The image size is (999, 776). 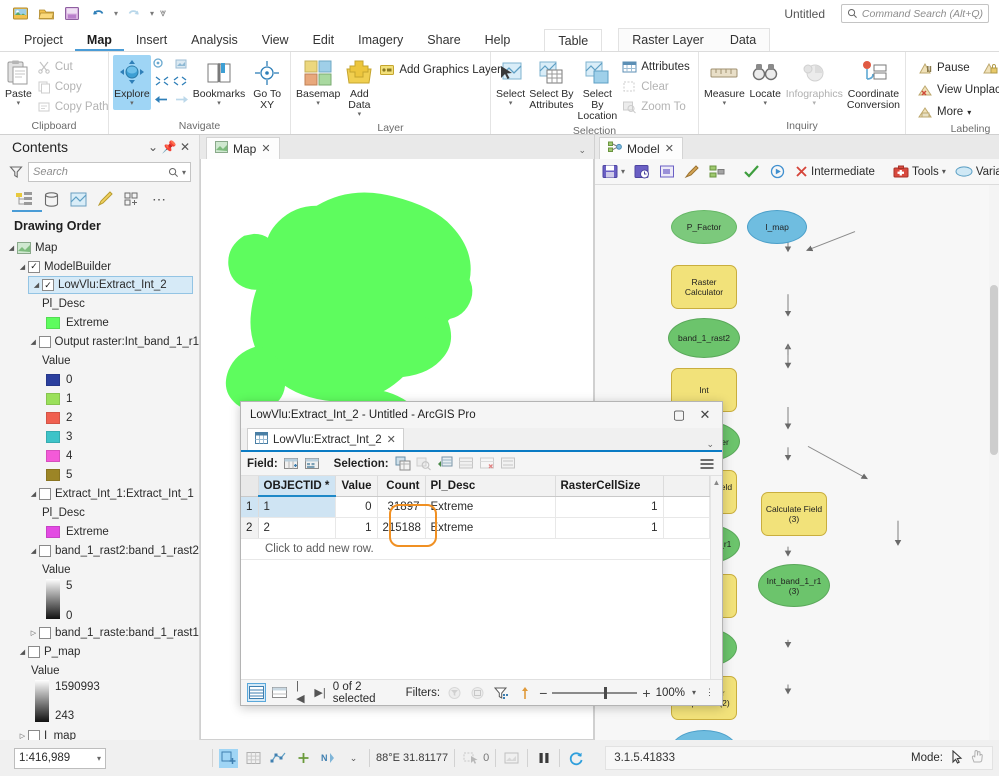 I want to click on cell-value: 1, so click(x=356, y=528).